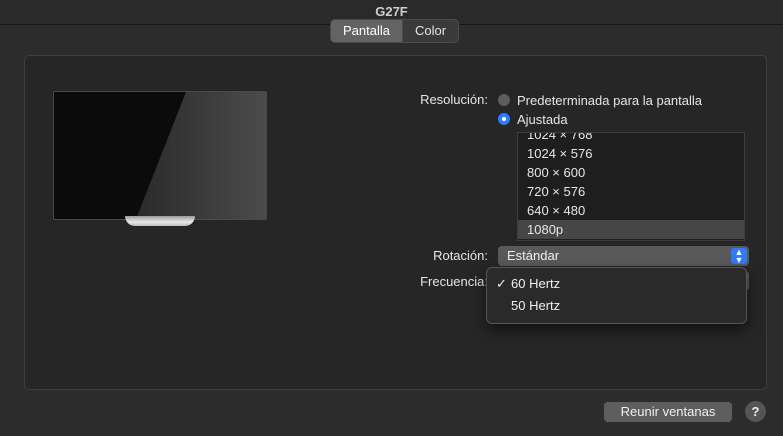 The height and width of the screenshot is (436, 783). What do you see at coordinates (201, 155) in the screenshot?
I see `screen-reflection` at bounding box center [201, 155].